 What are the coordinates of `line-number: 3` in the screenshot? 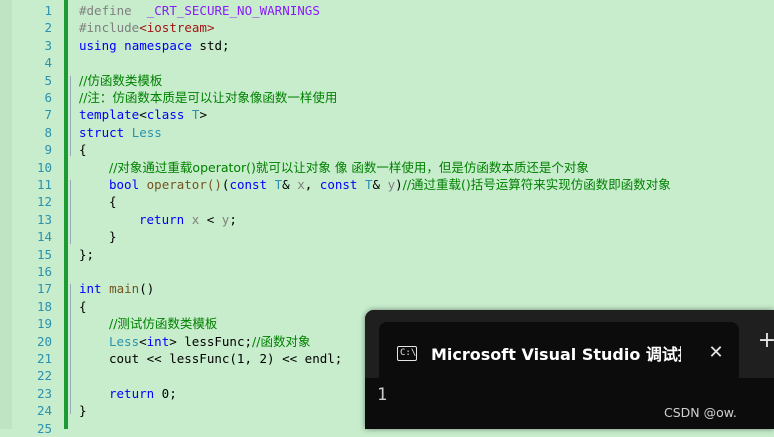 It's located at (48, 45).